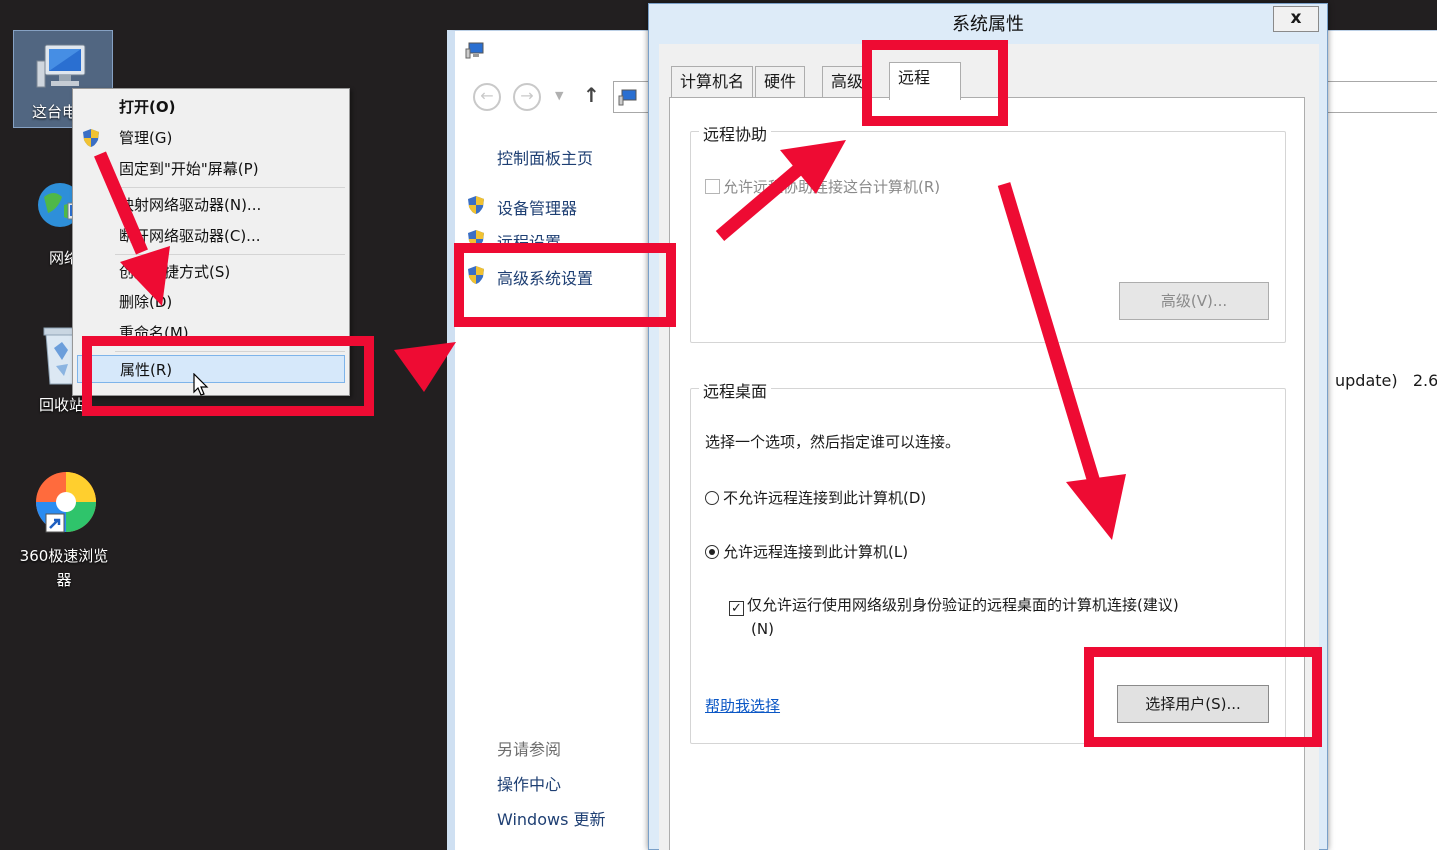 Image resolution: width=1437 pixels, height=850 pixels. I want to click on tab-remote: 远程, so click(925, 81).